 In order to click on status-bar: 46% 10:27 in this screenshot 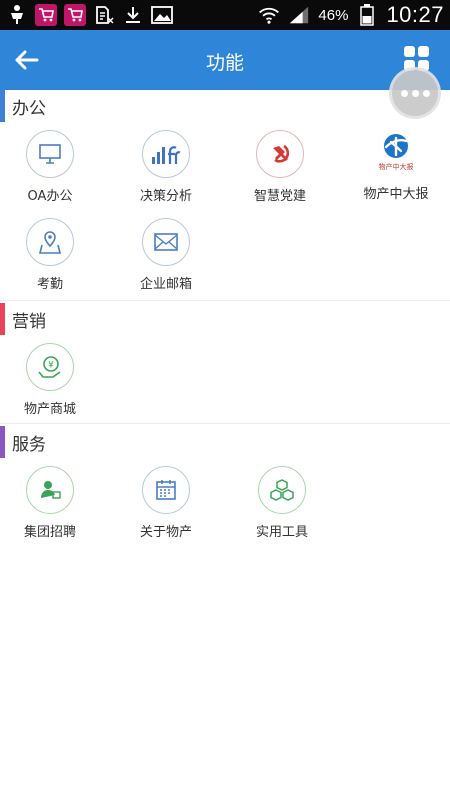, I will do `click(225, 15)`.